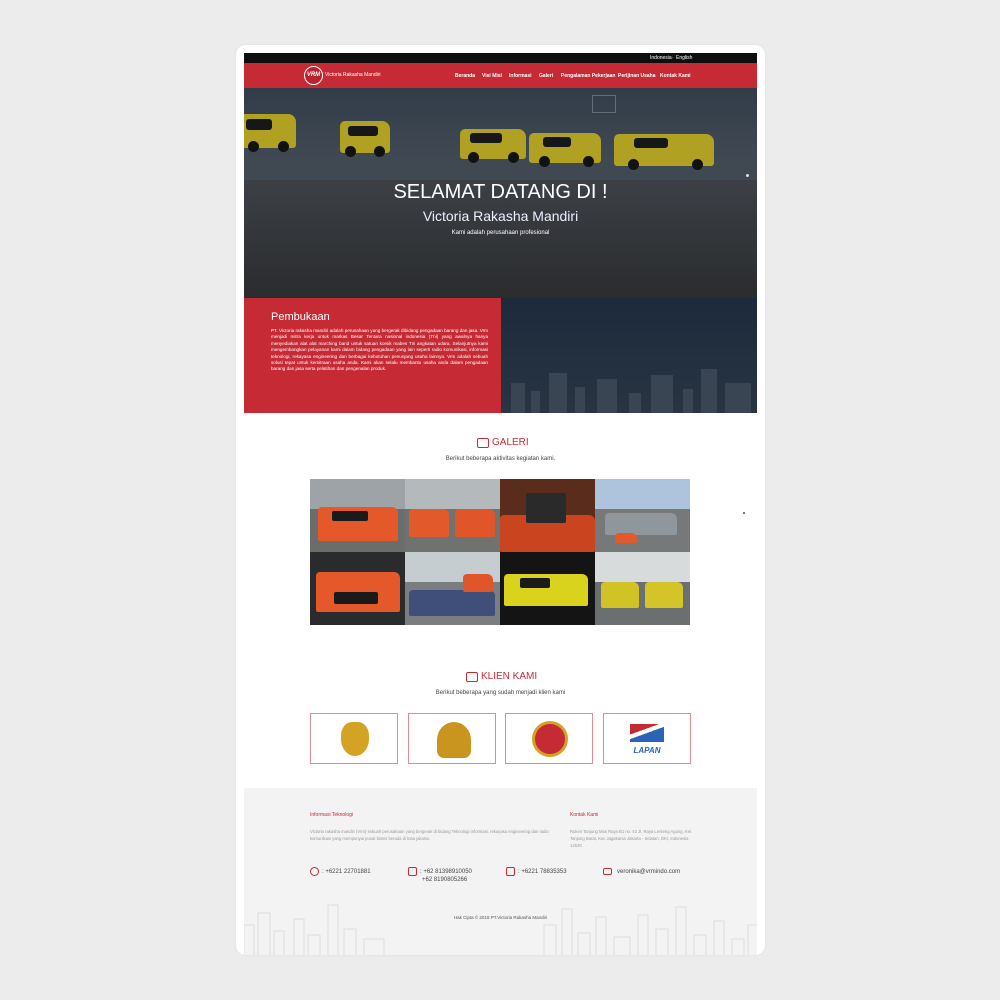  I want to click on city-night-image, so click(629, 355).